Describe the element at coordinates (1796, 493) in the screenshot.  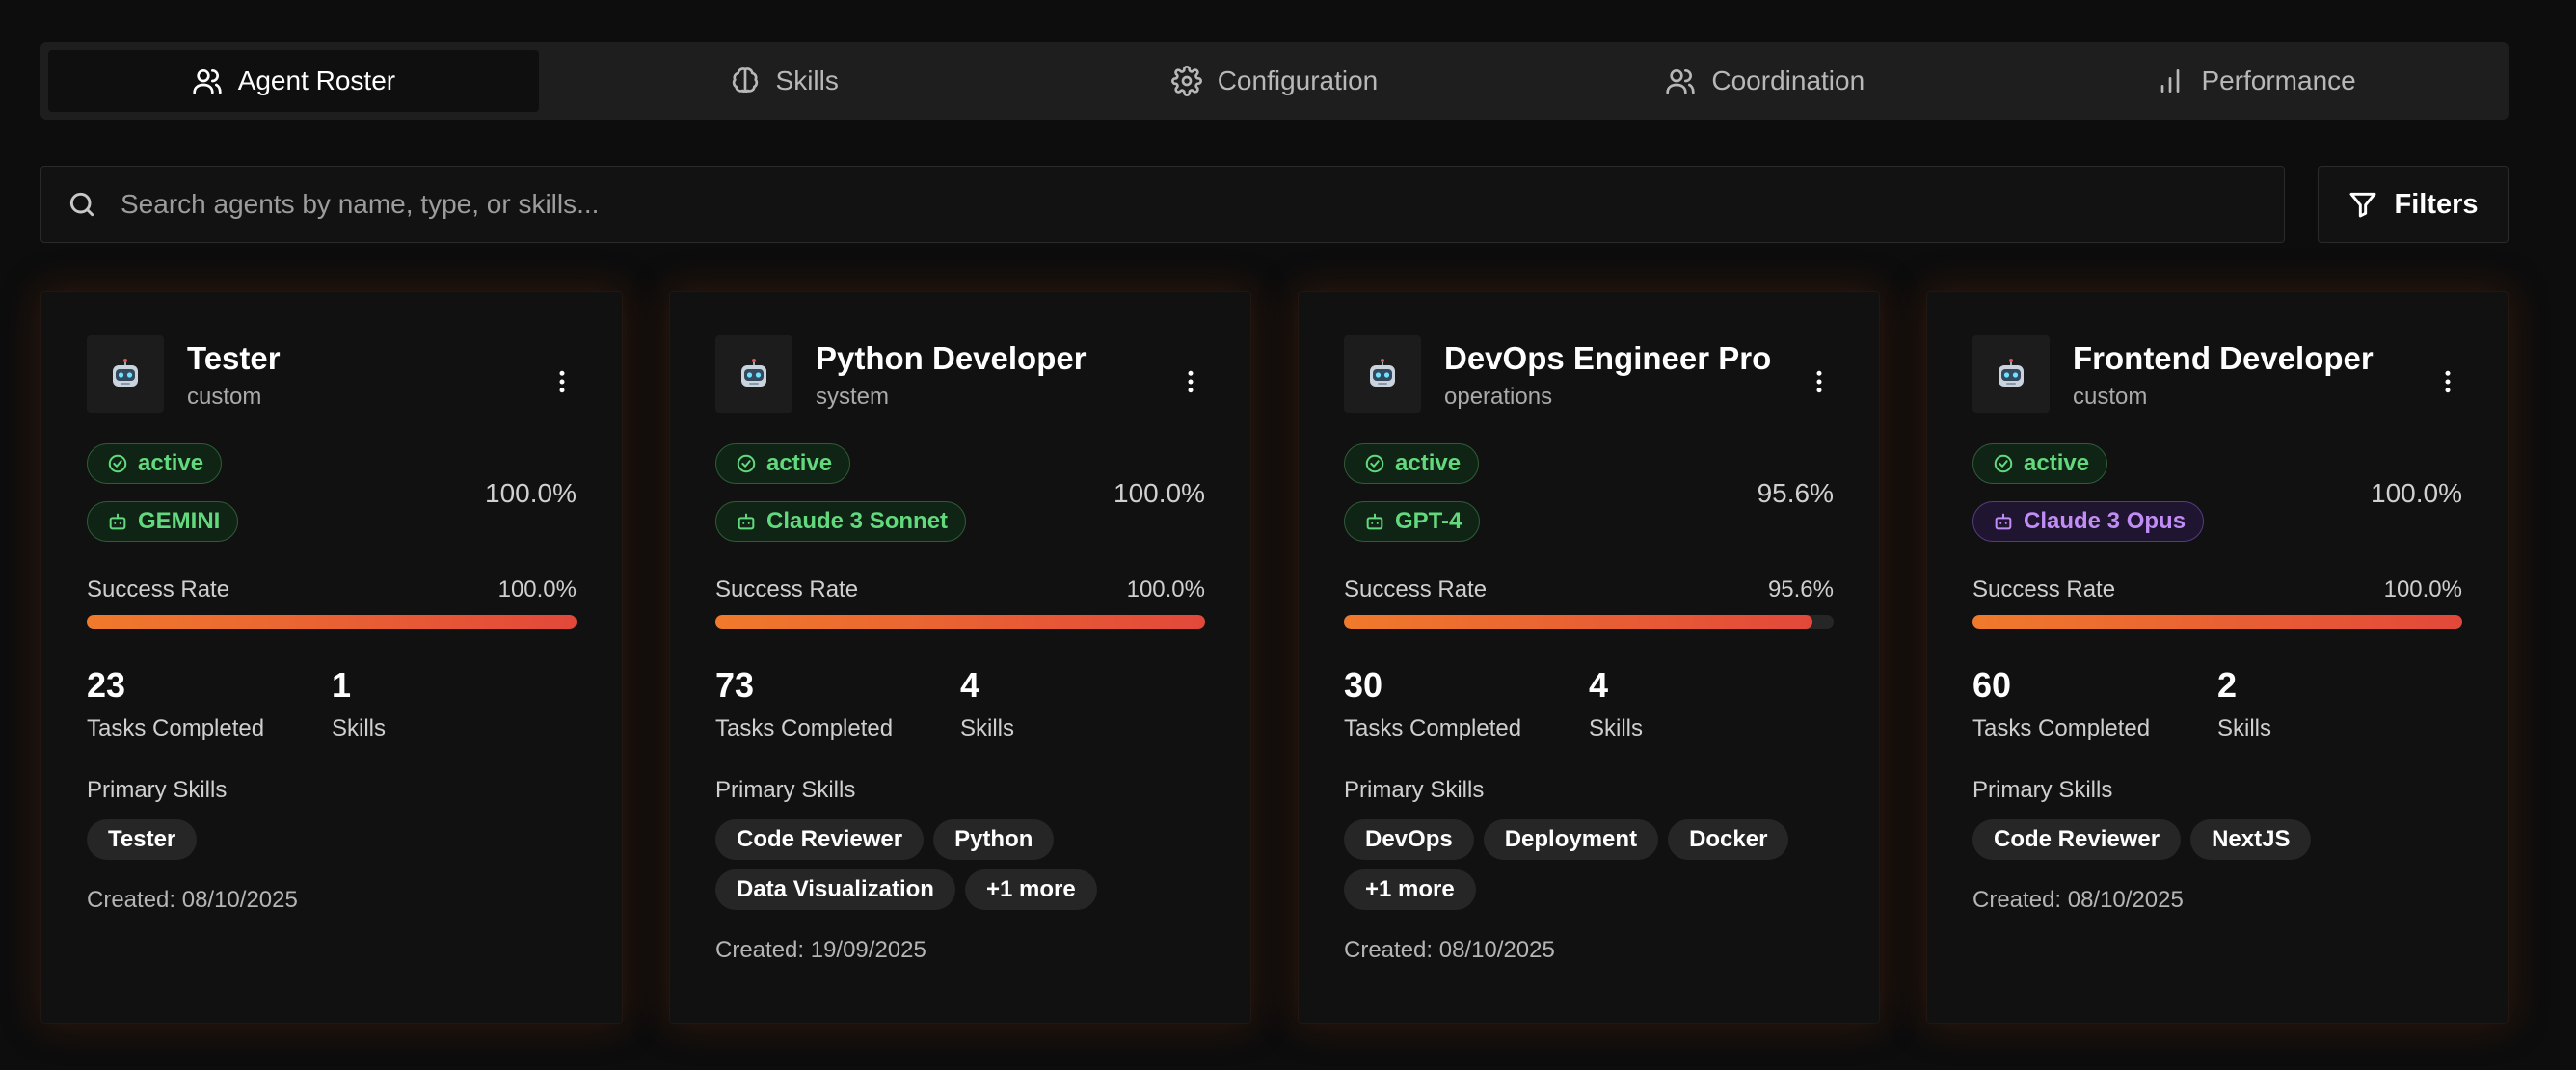
I see `success-rate-value: 95.6%` at that location.